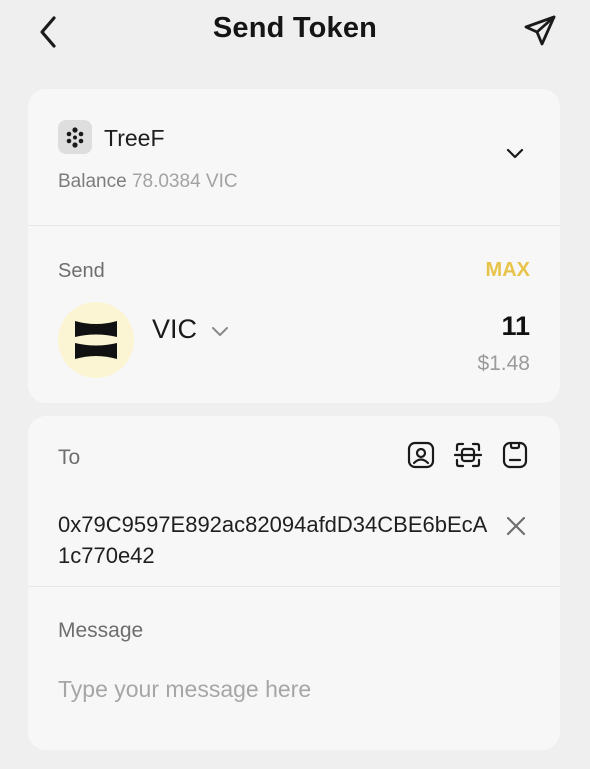 The width and height of the screenshot is (590, 769). Describe the element at coordinates (293, 689) in the screenshot. I see `message-input` at that location.